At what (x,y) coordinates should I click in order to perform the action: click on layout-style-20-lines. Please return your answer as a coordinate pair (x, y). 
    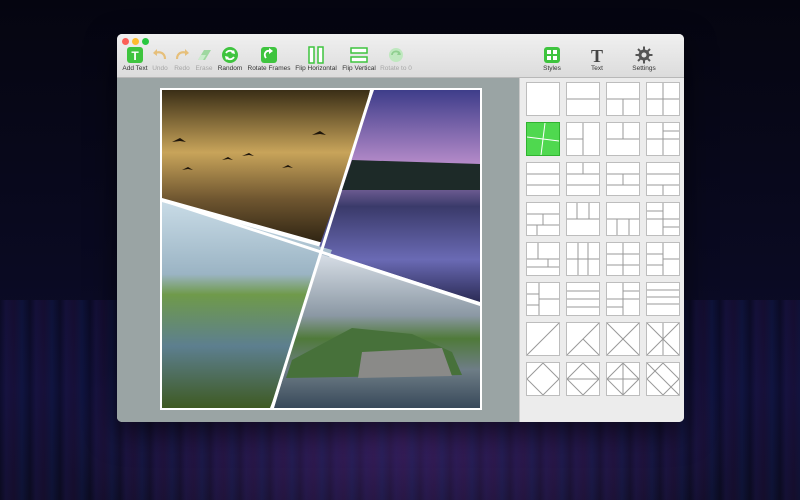
    Looking at the image, I should click on (663, 259).